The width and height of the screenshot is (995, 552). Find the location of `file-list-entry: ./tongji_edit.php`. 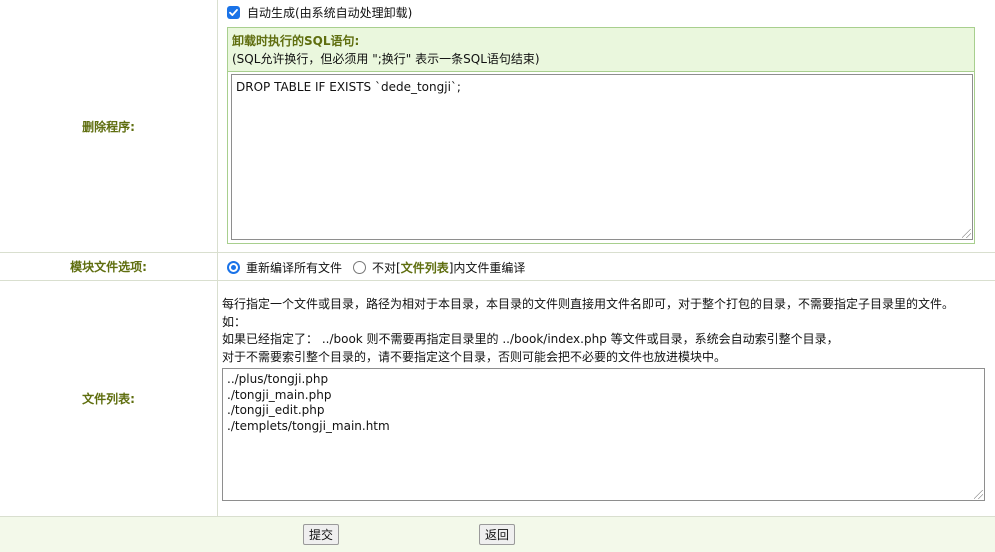

file-list-entry: ./tongji_edit.php is located at coordinates (276, 410).